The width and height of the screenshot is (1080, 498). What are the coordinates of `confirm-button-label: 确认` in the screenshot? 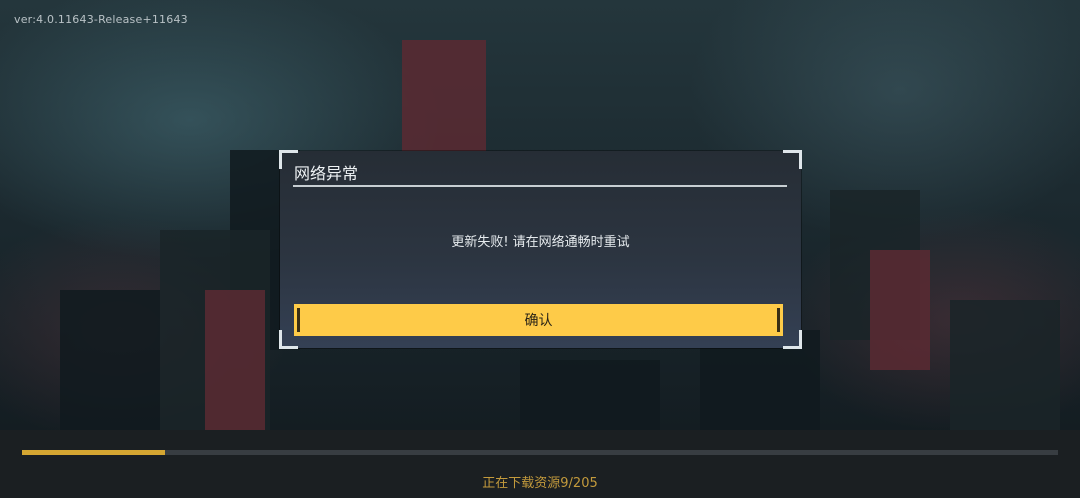 It's located at (538, 321).